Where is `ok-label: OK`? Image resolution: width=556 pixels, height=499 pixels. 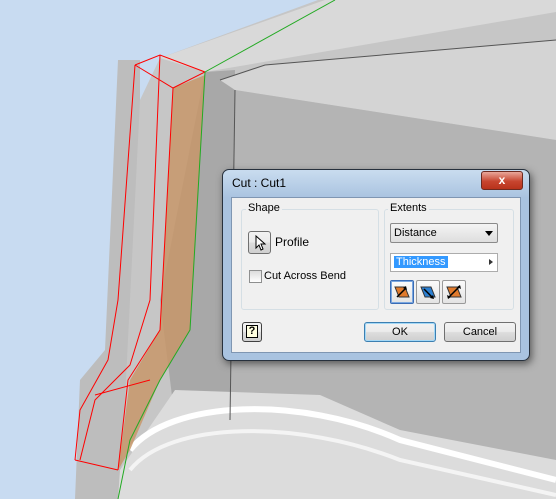
ok-label: OK is located at coordinates (400, 332).